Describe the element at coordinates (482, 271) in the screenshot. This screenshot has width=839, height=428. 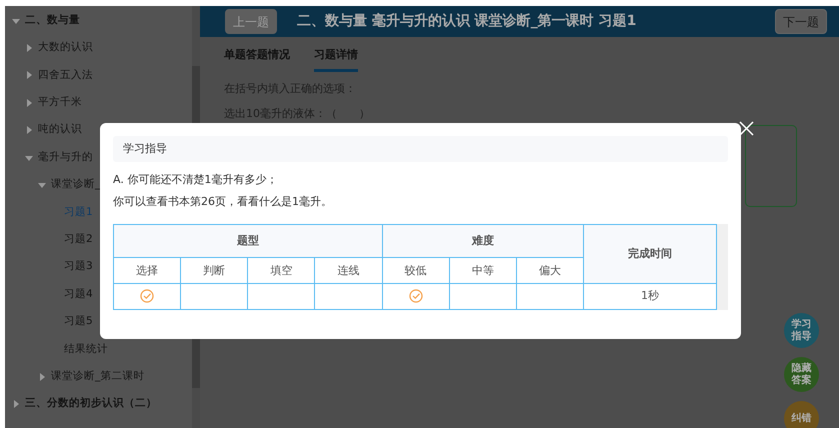
I see `table-header: 中等` at that location.